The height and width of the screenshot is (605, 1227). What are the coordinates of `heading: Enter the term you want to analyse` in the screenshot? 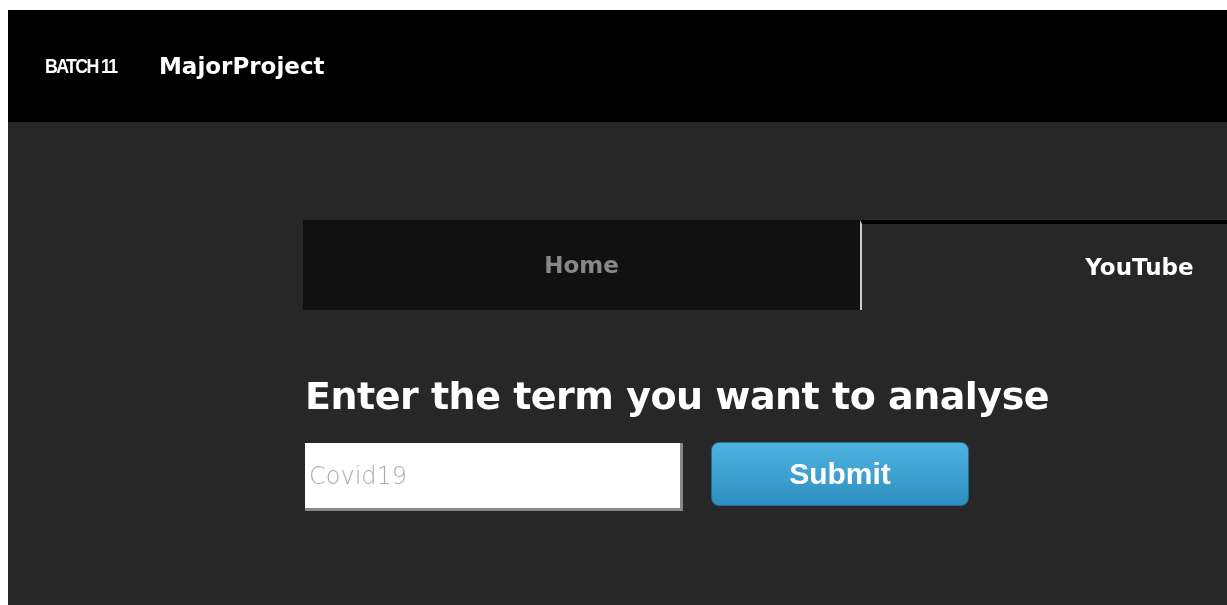 It's located at (678, 396).